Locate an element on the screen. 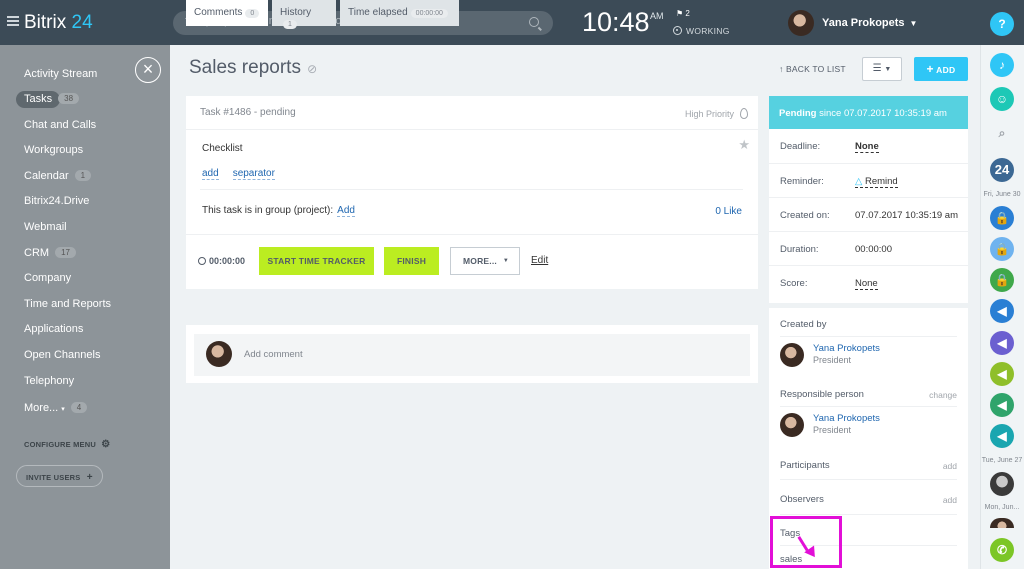 Image resolution: width=1024 pixels, height=569 pixels. sidebar-item-webmail: Webmail is located at coordinates (45, 227).